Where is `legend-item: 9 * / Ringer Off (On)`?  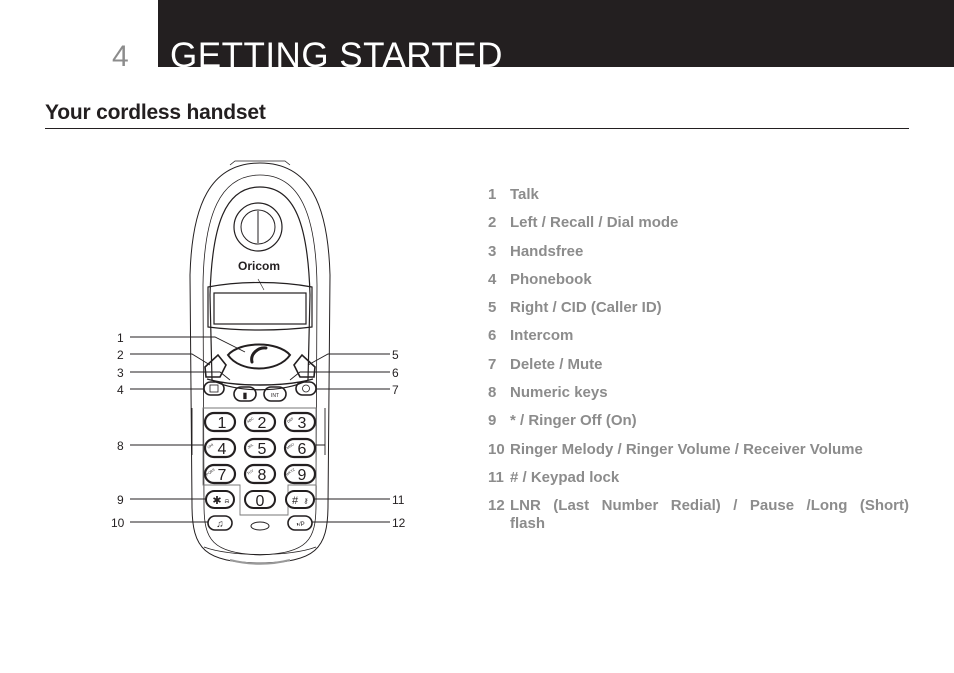
legend-item: 9 * / Ringer Off (On) is located at coordinates (698, 421).